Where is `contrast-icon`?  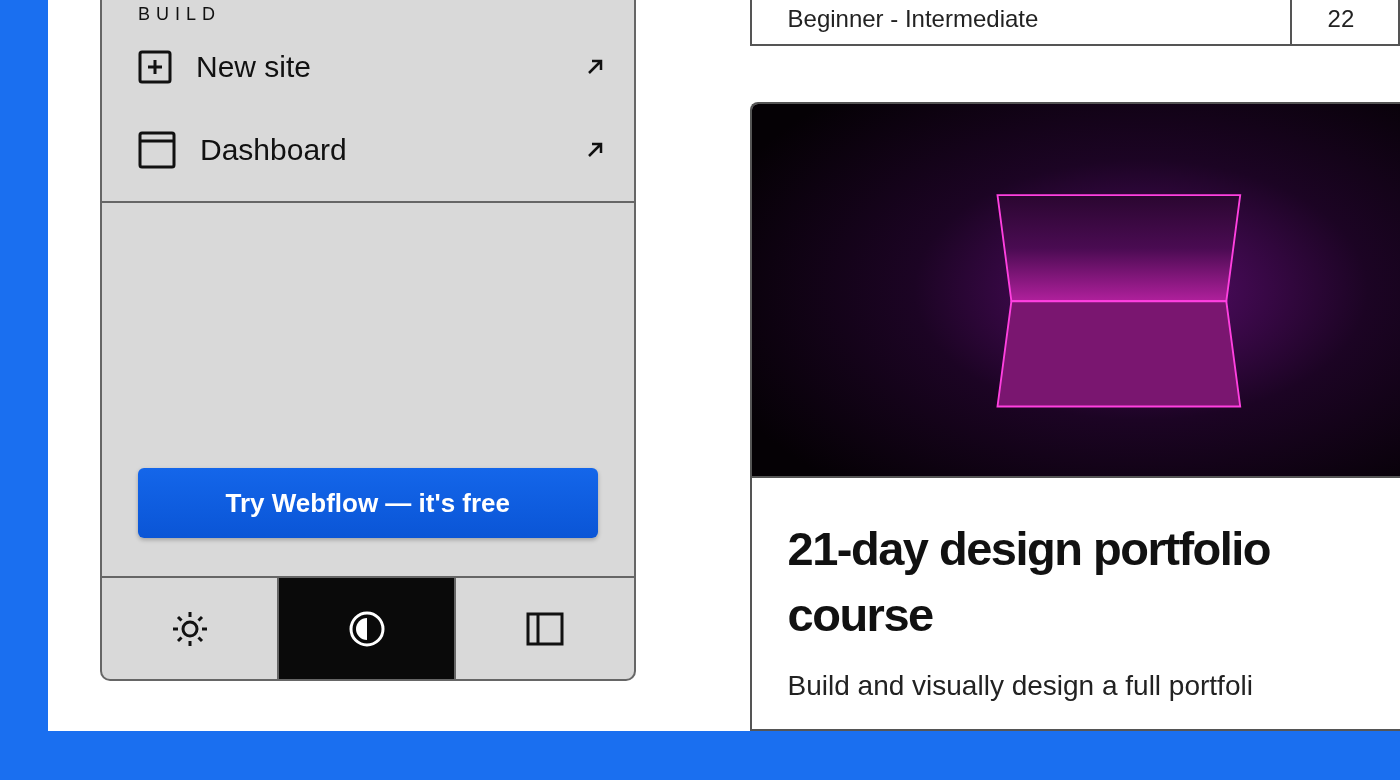
contrast-icon is located at coordinates (366, 628).